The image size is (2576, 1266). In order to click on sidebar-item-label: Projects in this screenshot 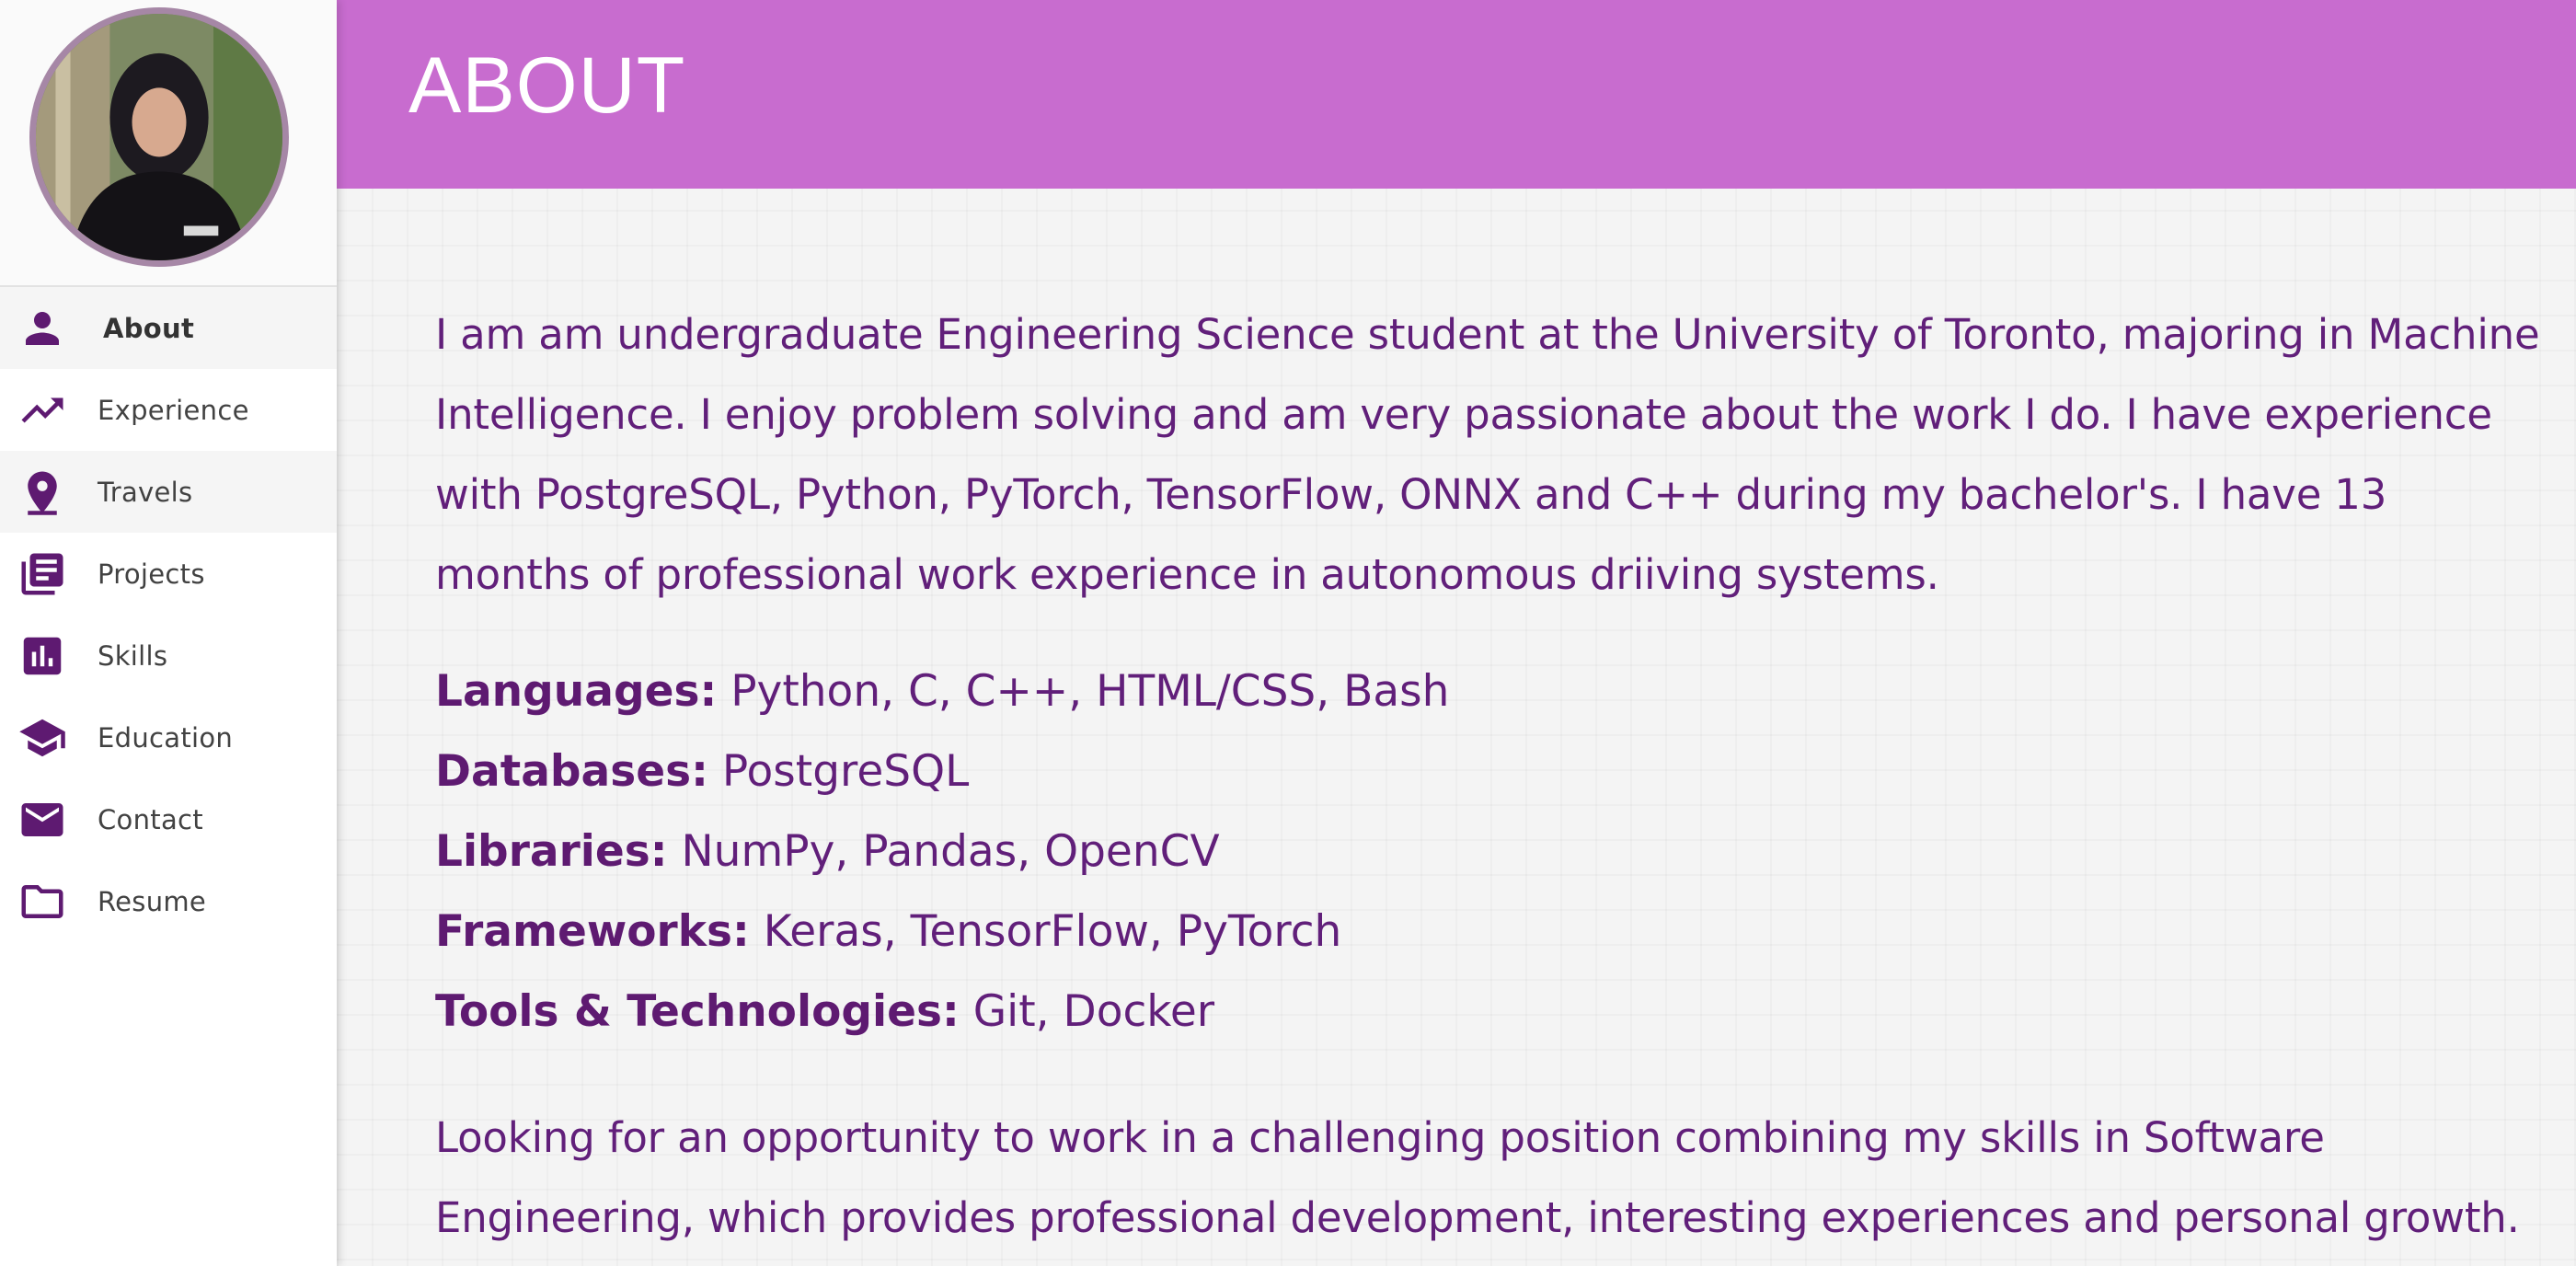, I will do `click(151, 574)`.